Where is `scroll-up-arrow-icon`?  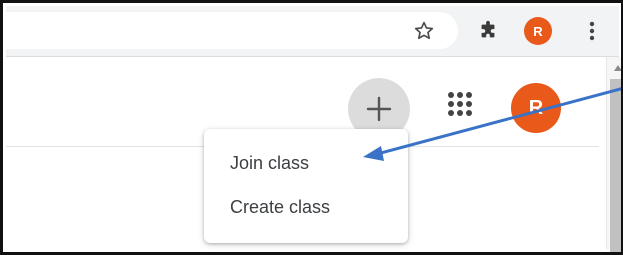 scroll-up-arrow-icon is located at coordinates (614, 68).